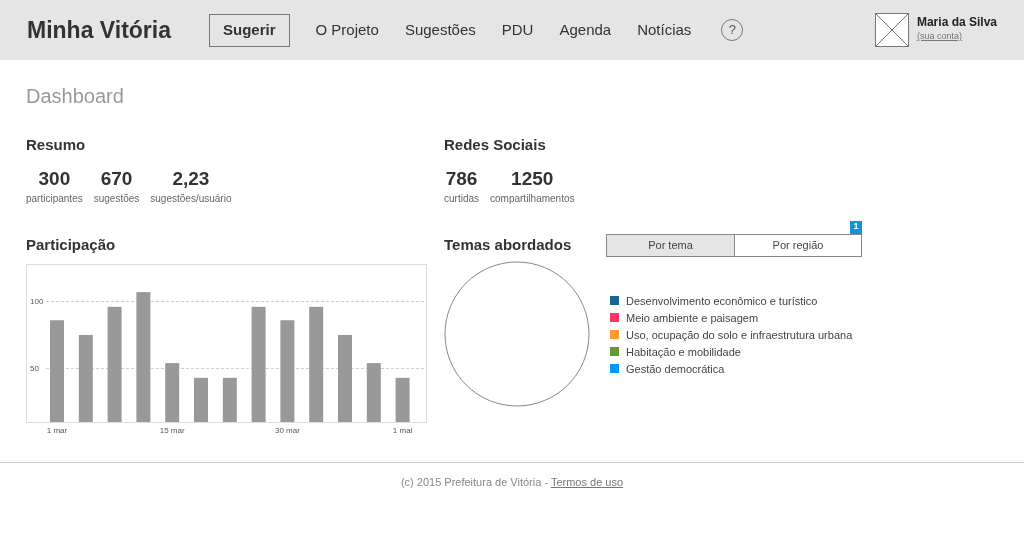 This screenshot has width=1024, height=534. What do you see at coordinates (37, 302) in the screenshot?
I see `y-tick-label: 100` at bounding box center [37, 302].